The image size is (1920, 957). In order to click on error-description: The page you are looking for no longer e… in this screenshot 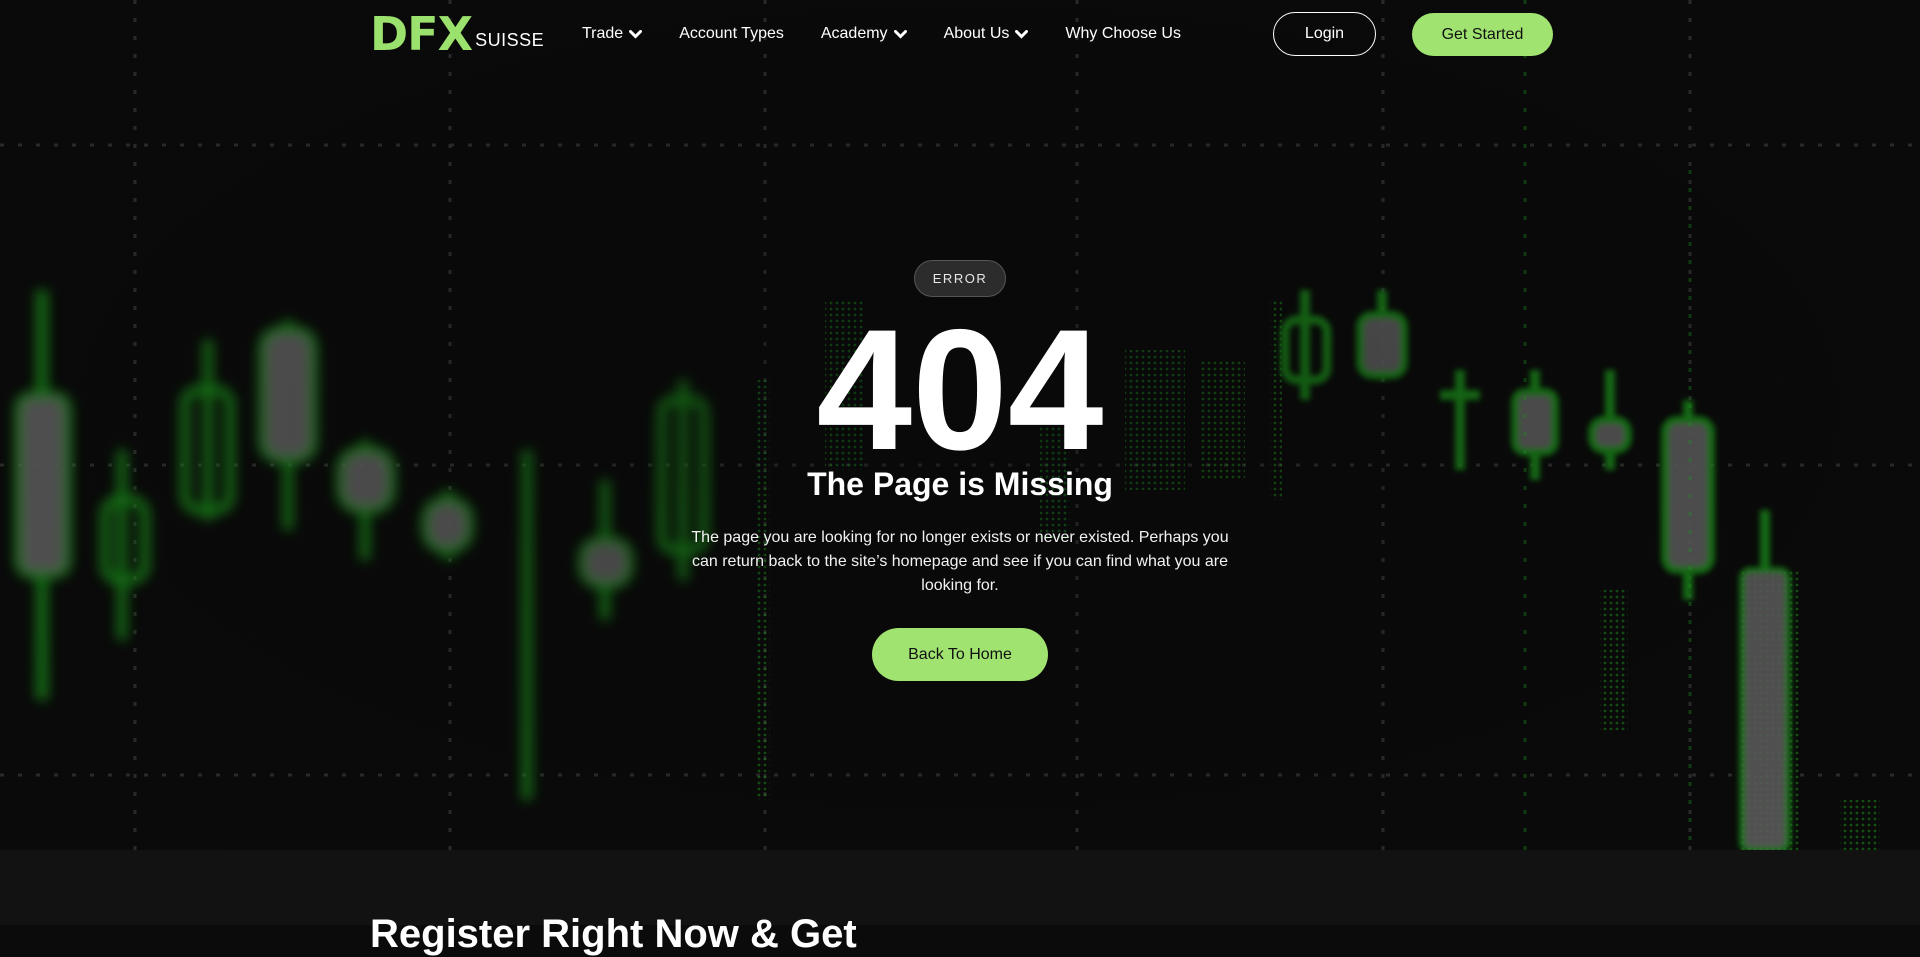, I will do `click(960, 561)`.